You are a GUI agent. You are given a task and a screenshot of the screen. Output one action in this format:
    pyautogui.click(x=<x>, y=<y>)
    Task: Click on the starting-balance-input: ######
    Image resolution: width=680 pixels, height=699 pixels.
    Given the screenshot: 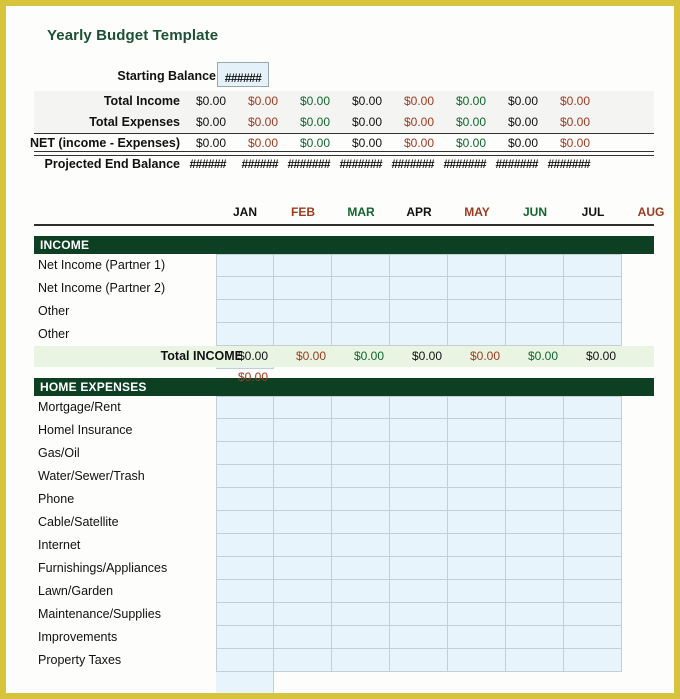 What is the action you would take?
    pyautogui.click(x=243, y=74)
    